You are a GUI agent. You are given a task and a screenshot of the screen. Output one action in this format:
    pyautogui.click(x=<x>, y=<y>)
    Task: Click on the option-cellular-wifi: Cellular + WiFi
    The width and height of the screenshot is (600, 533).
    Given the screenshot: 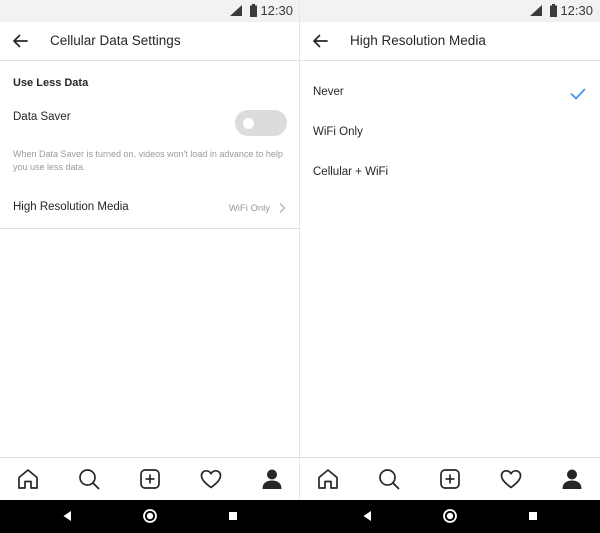 What is the action you would take?
    pyautogui.click(x=450, y=173)
    